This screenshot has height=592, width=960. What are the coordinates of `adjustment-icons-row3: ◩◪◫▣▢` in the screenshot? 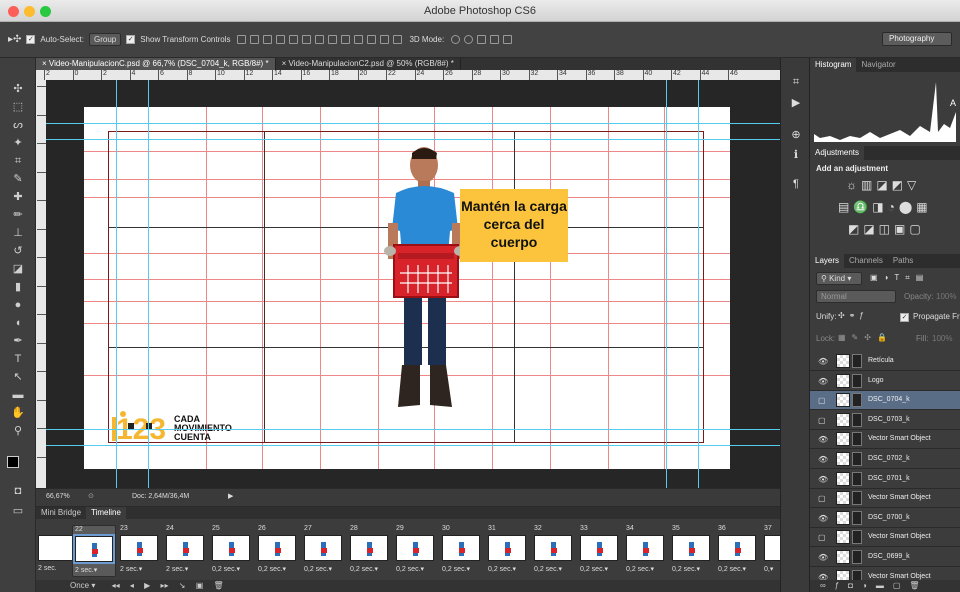 It's located at (886, 229).